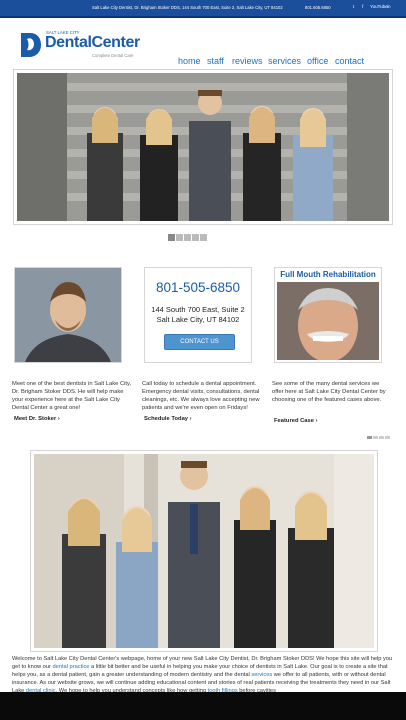 Image resolution: width=406 pixels, height=720 pixels. What do you see at coordinates (198, 287) in the screenshot?
I see `contact-phone: 801-505-6850` at bounding box center [198, 287].